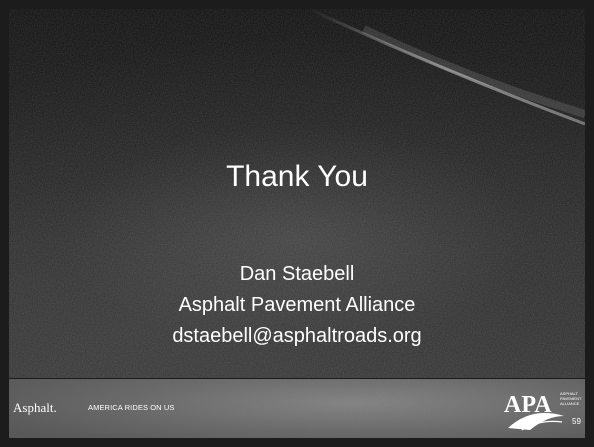 The image size is (594, 447). Describe the element at coordinates (297, 274) in the screenshot. I see `contact-name: Dan Staebell` at that location.